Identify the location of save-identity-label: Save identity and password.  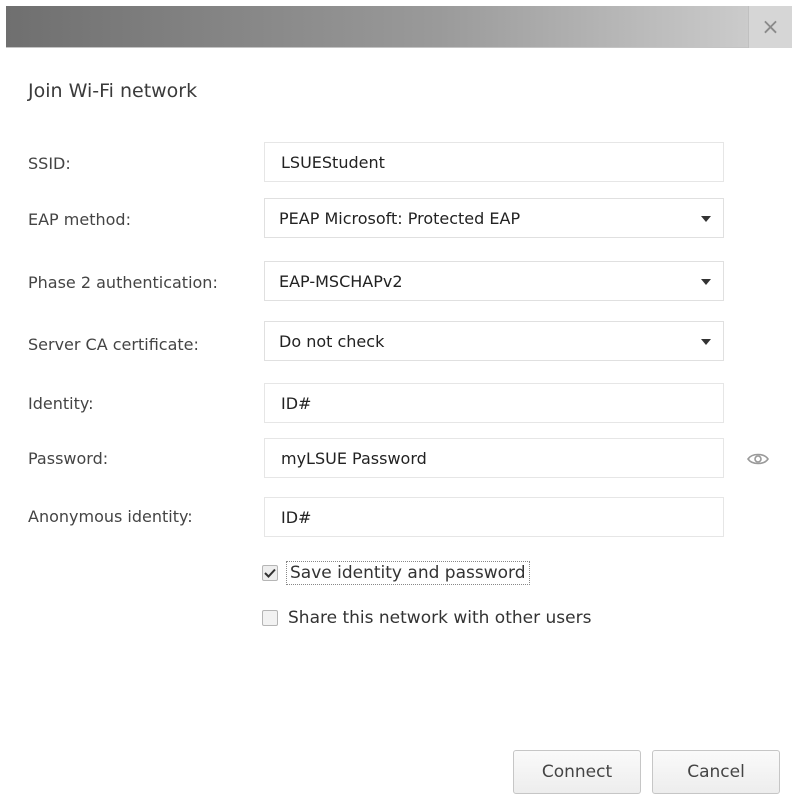
(408, 573).